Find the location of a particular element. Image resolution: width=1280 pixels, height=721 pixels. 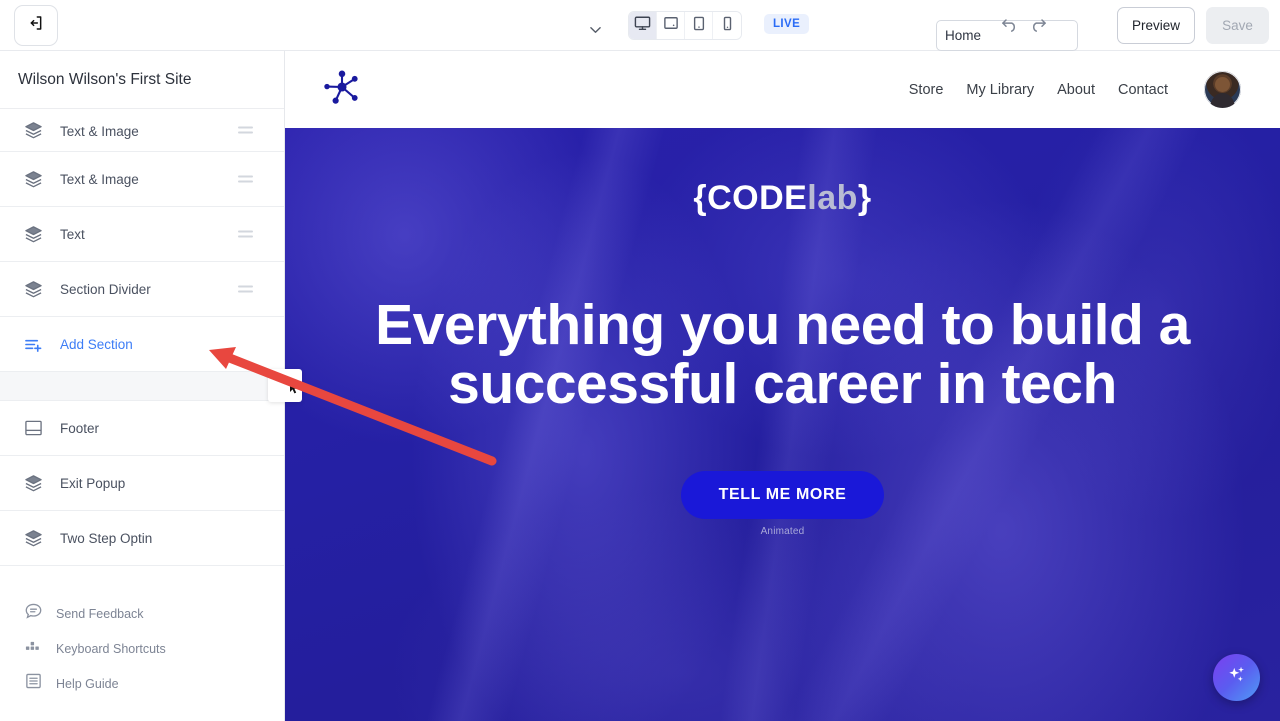

device-tablet-button is located at coordinates (699, 25).